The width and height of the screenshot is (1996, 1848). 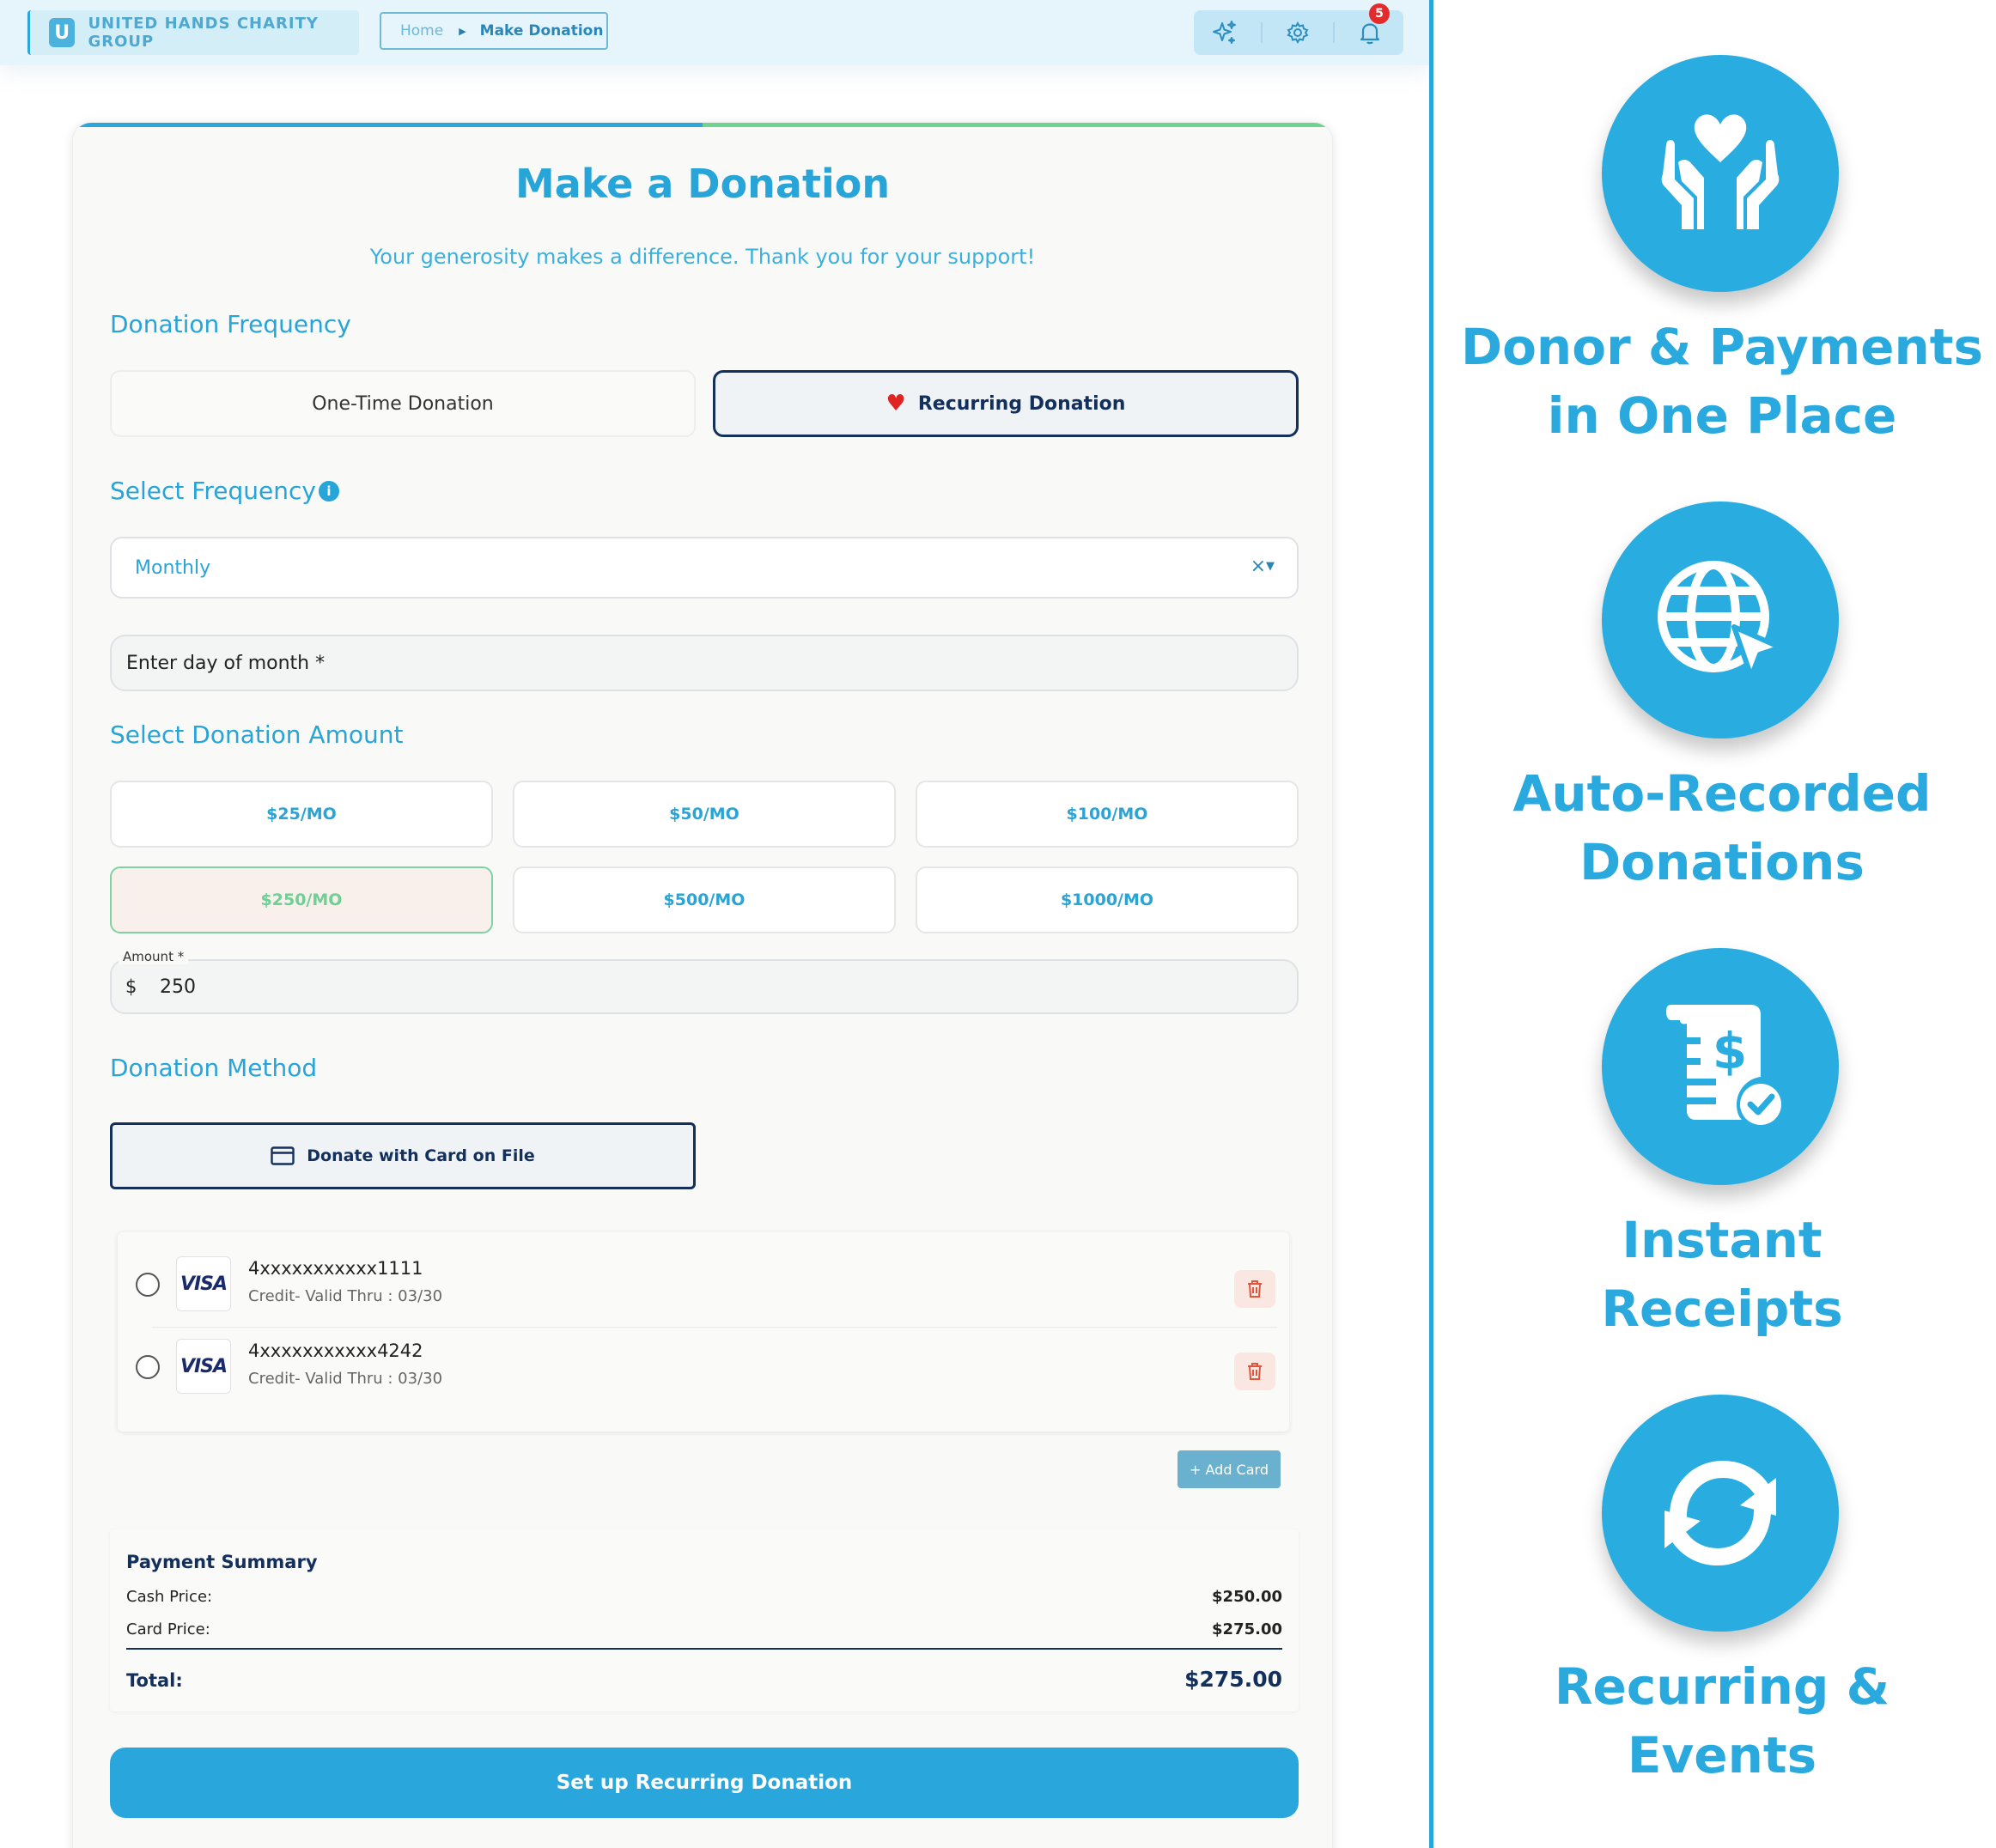 I want to click on receipt-check-icon: $, so click(x=1723, y=1065).